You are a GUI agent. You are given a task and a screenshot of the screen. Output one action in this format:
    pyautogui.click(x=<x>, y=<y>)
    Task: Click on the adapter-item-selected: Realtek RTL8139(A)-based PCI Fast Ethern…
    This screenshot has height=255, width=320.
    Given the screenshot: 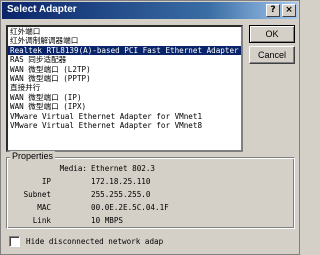 What is the action you would take?
    pyautogui.click(x=124, y=50)
    